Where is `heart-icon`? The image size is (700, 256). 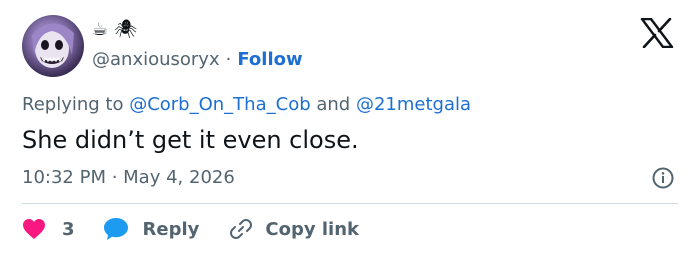 heart-icon is located at coordinates (34, 229).